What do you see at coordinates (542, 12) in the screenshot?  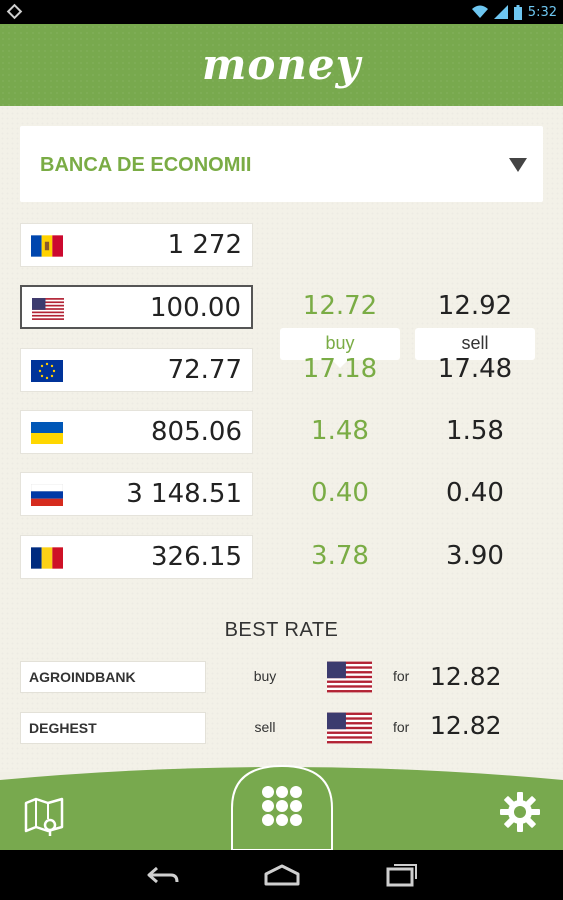 I see `status-time: 5:32` at bounding box center [542, 12].